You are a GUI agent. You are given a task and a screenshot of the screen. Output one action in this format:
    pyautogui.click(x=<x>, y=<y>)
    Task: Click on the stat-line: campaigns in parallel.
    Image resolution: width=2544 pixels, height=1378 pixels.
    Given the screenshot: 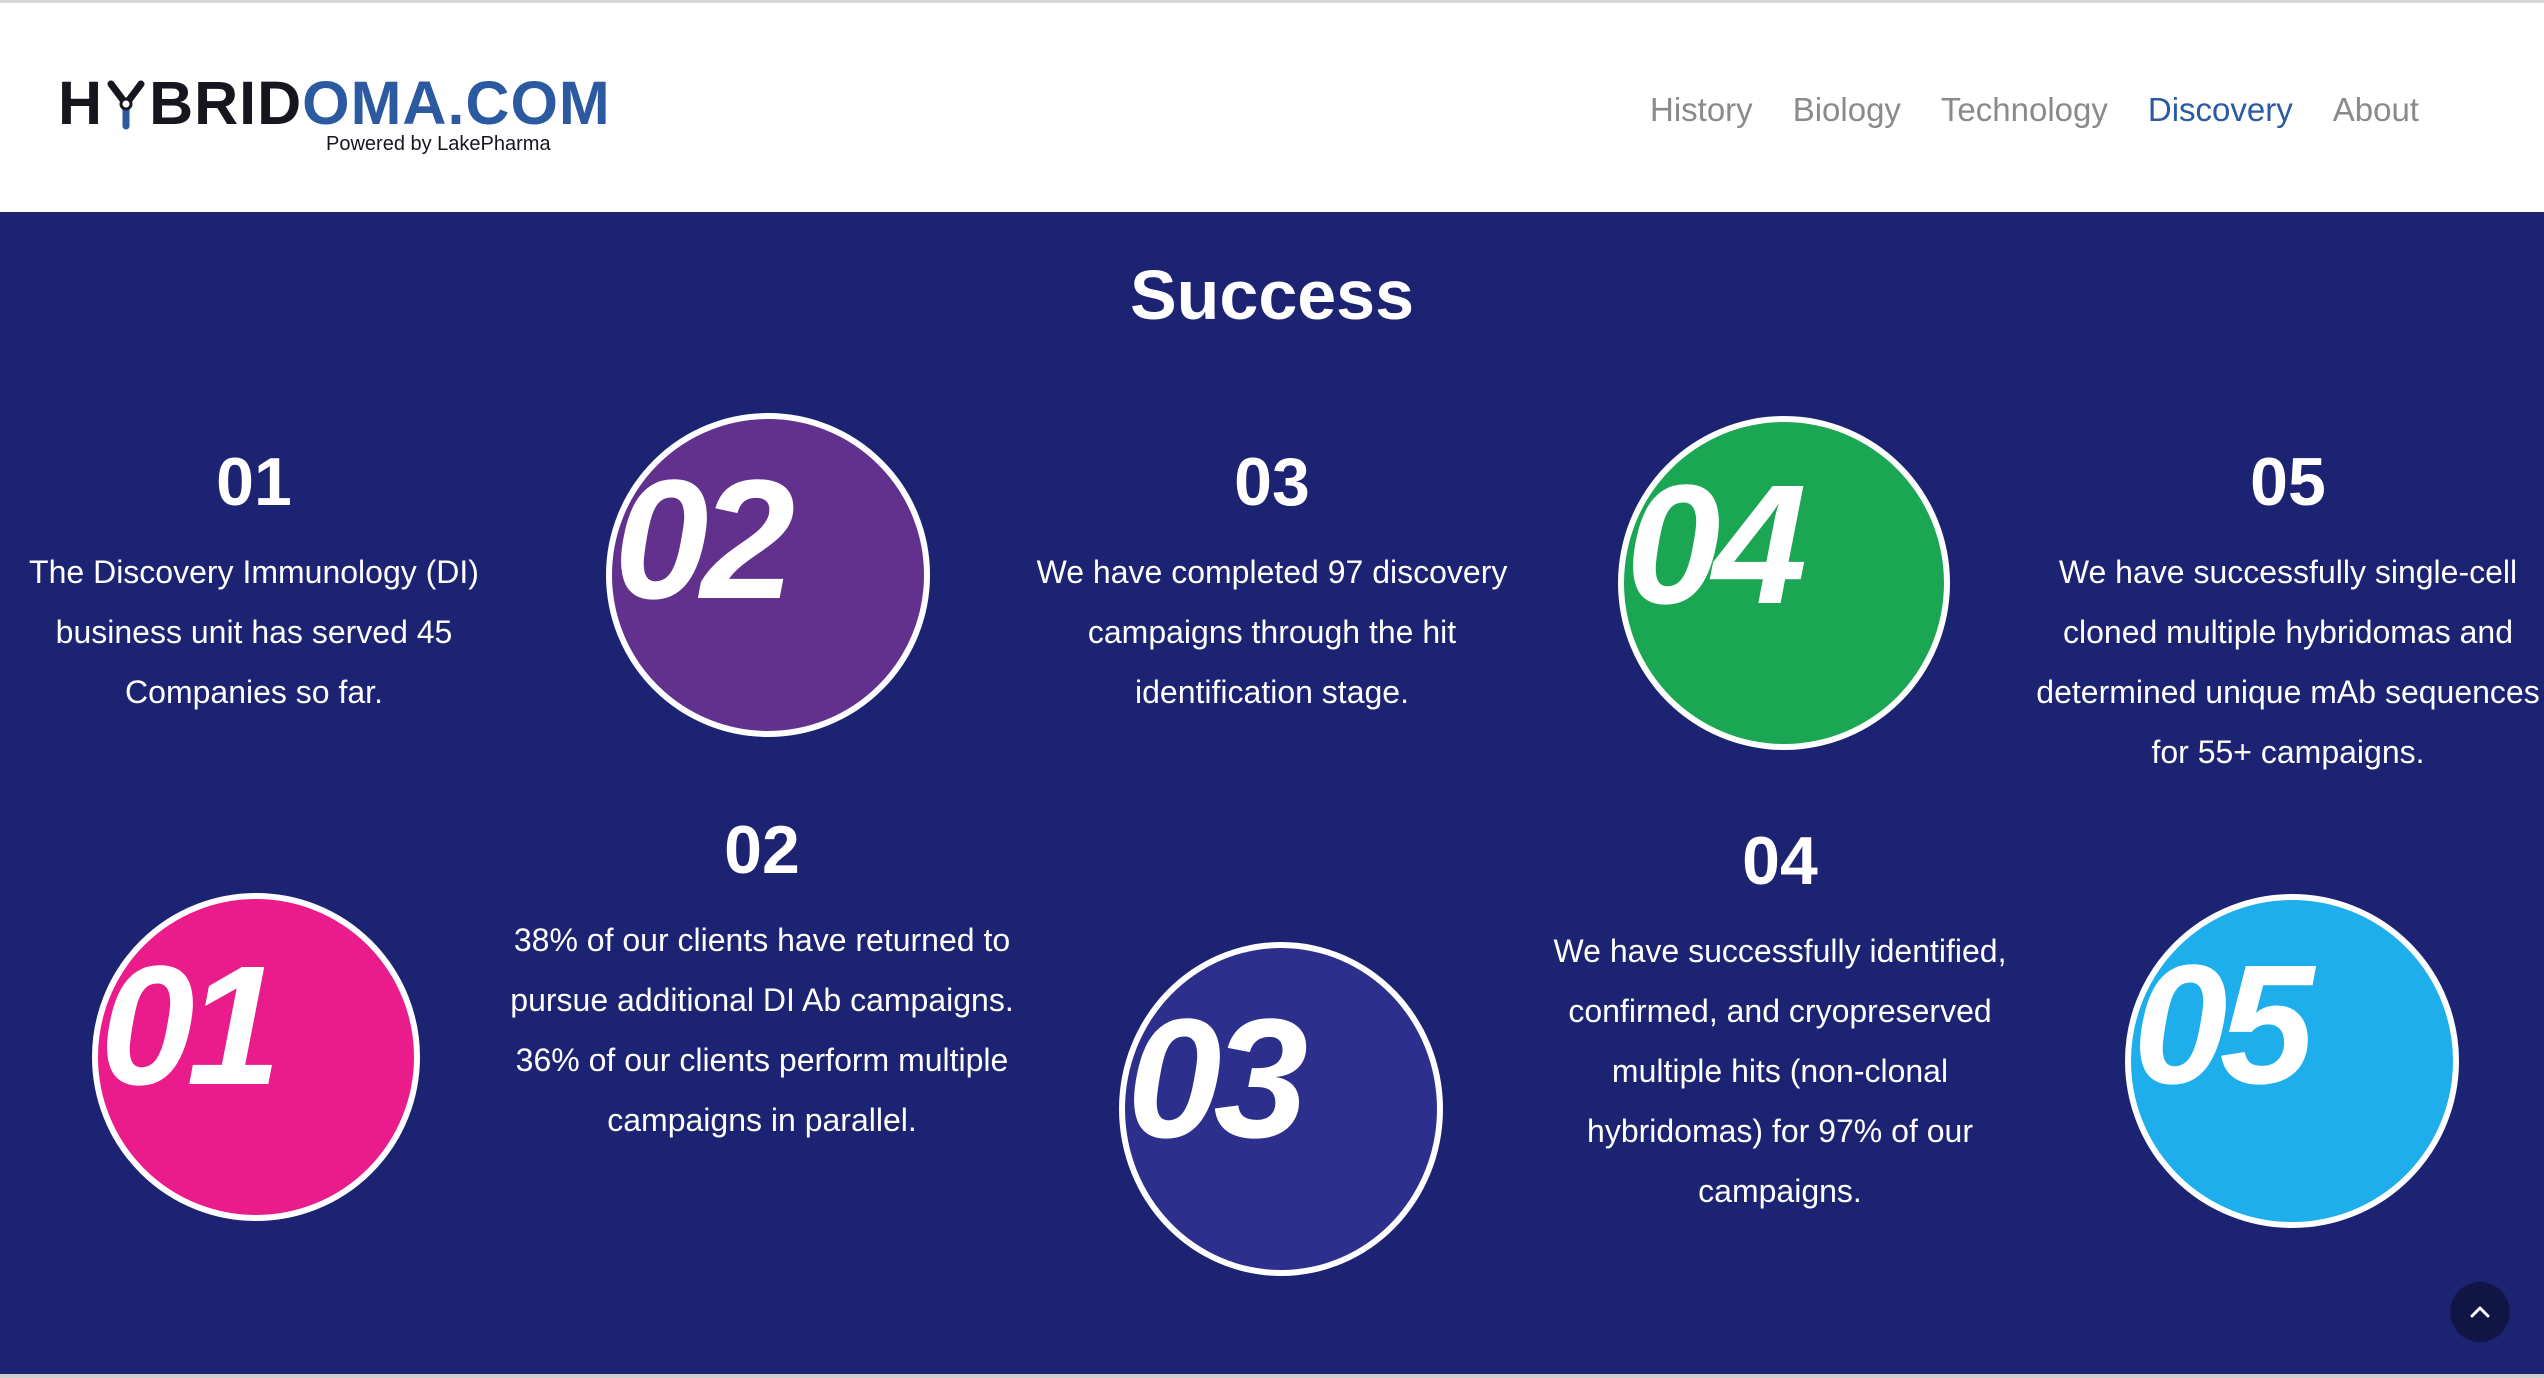 What is the action you would take?
    pyautogui.click(x=762, y=1120)
    